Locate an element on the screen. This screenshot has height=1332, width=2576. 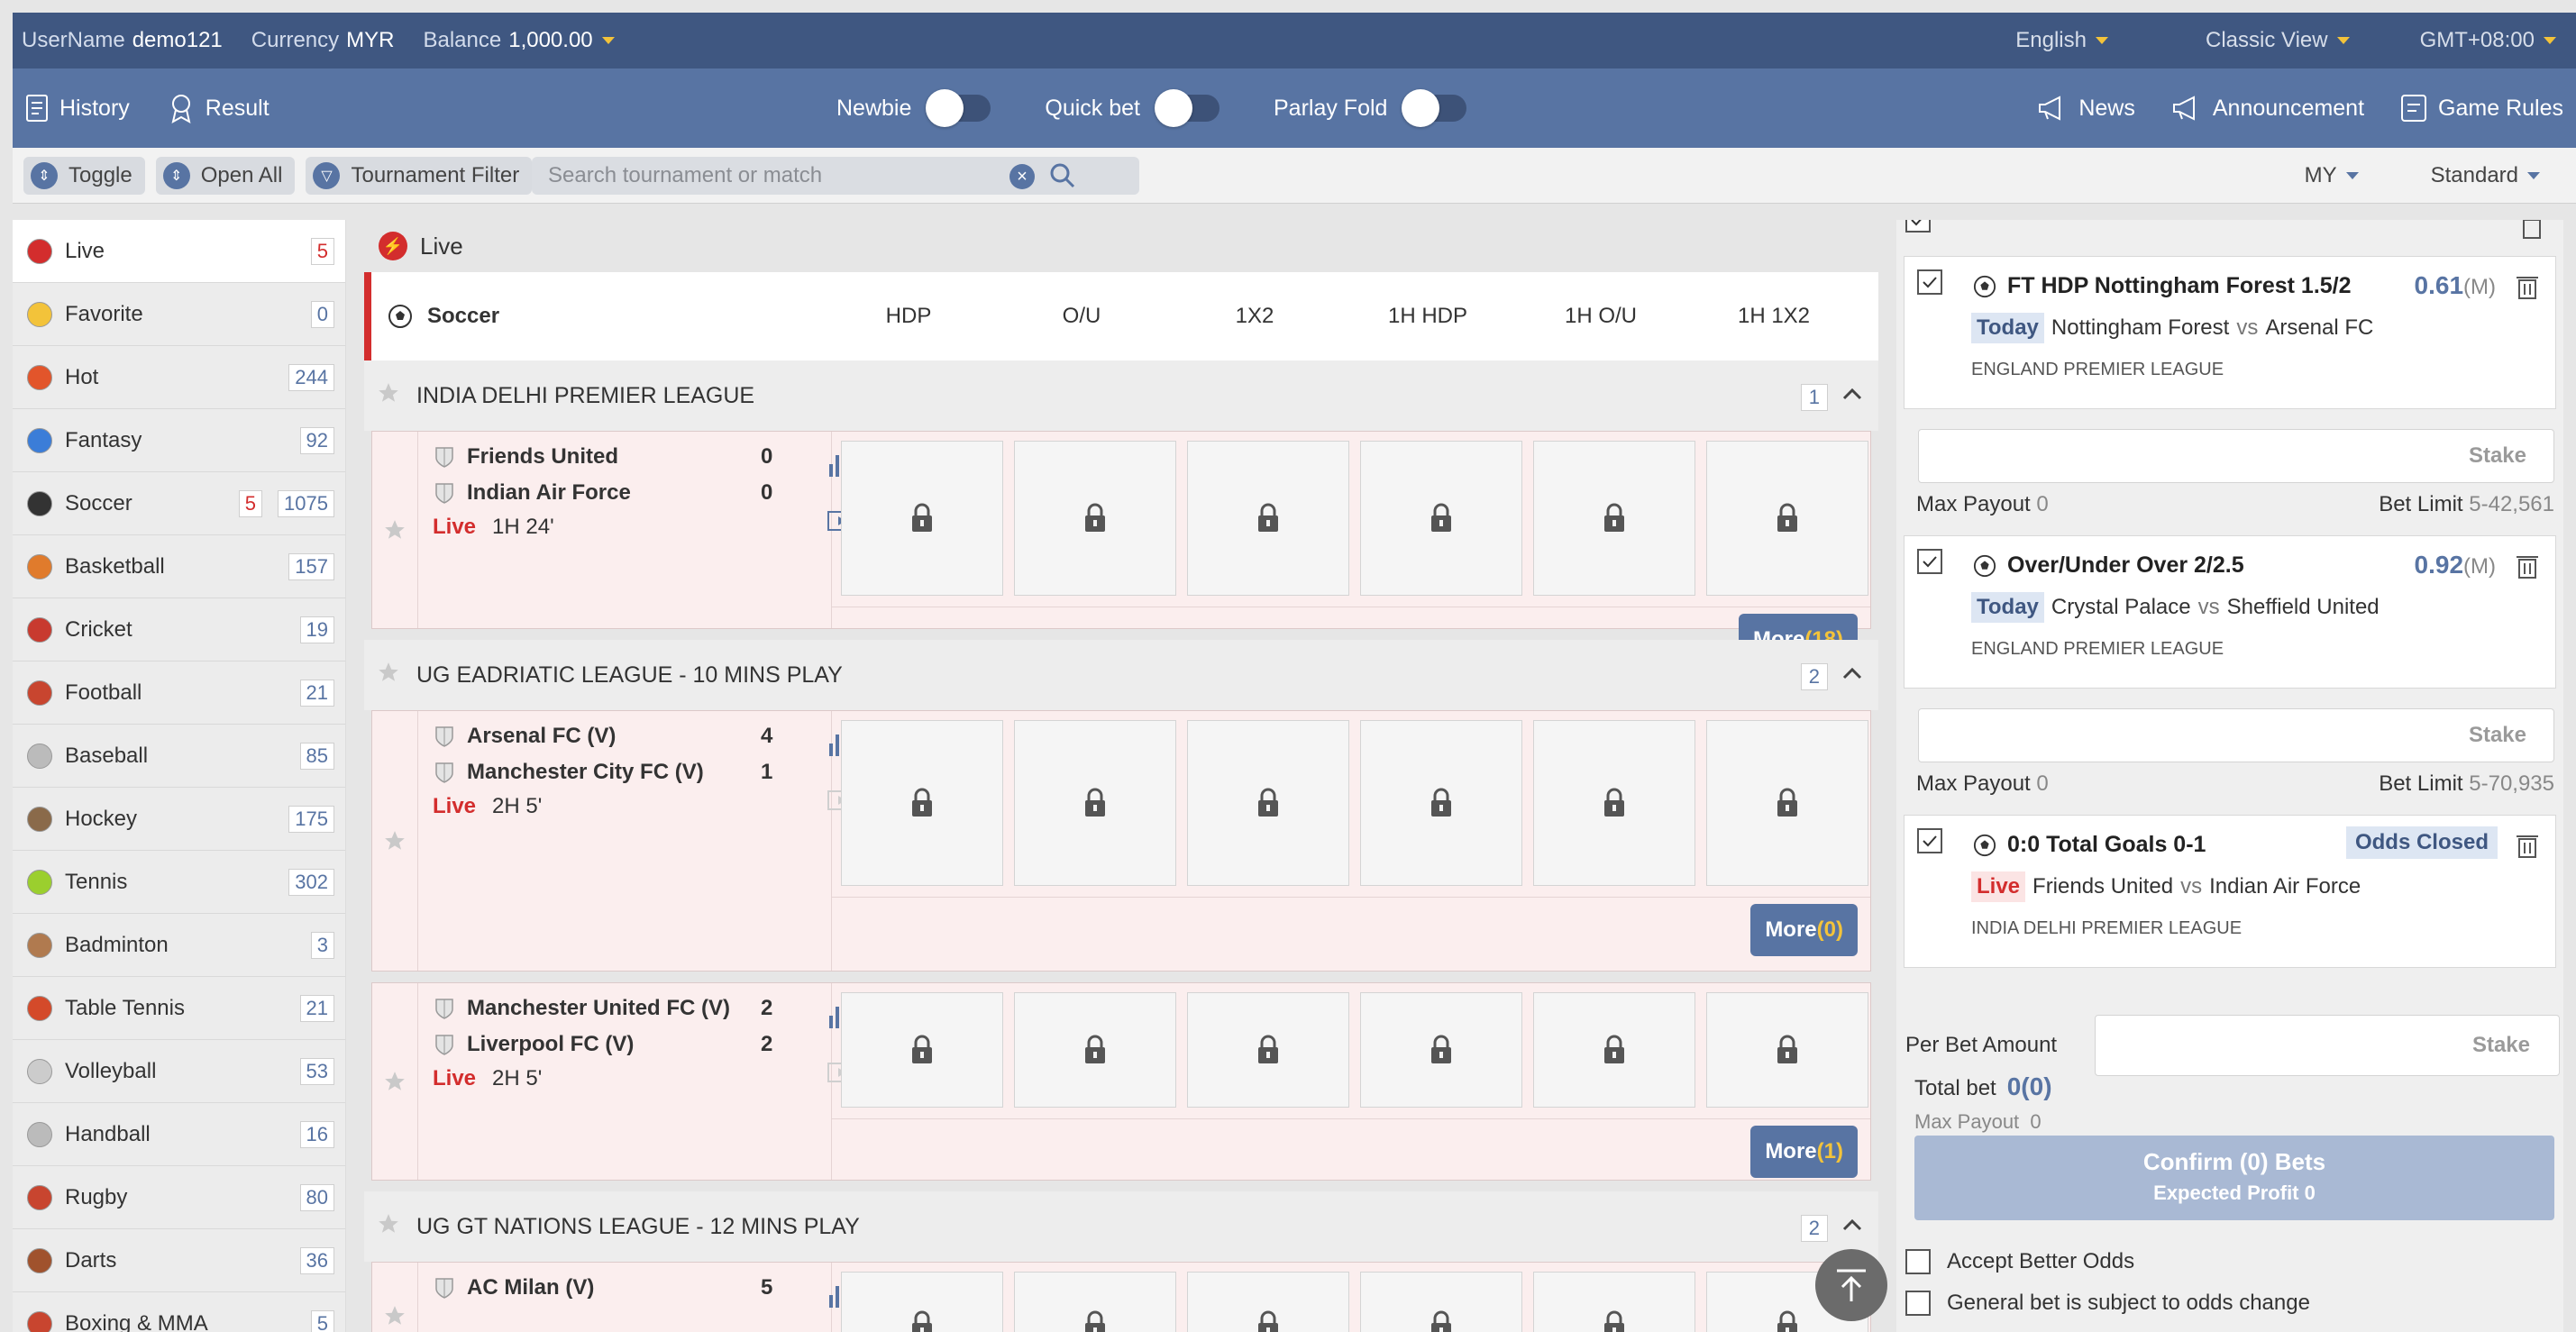
league-header: UG EADRIATIC LEAGUE - 10 MINS PLAY 2 is located at coordinates (1121, 675).